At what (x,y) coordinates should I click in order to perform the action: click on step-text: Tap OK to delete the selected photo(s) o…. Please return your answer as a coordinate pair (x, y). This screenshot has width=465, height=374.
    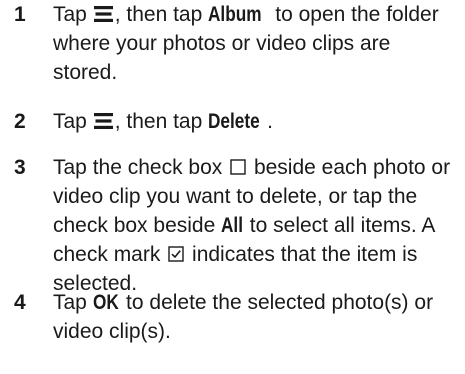
    Looking at the image, I should click on (253, 317).